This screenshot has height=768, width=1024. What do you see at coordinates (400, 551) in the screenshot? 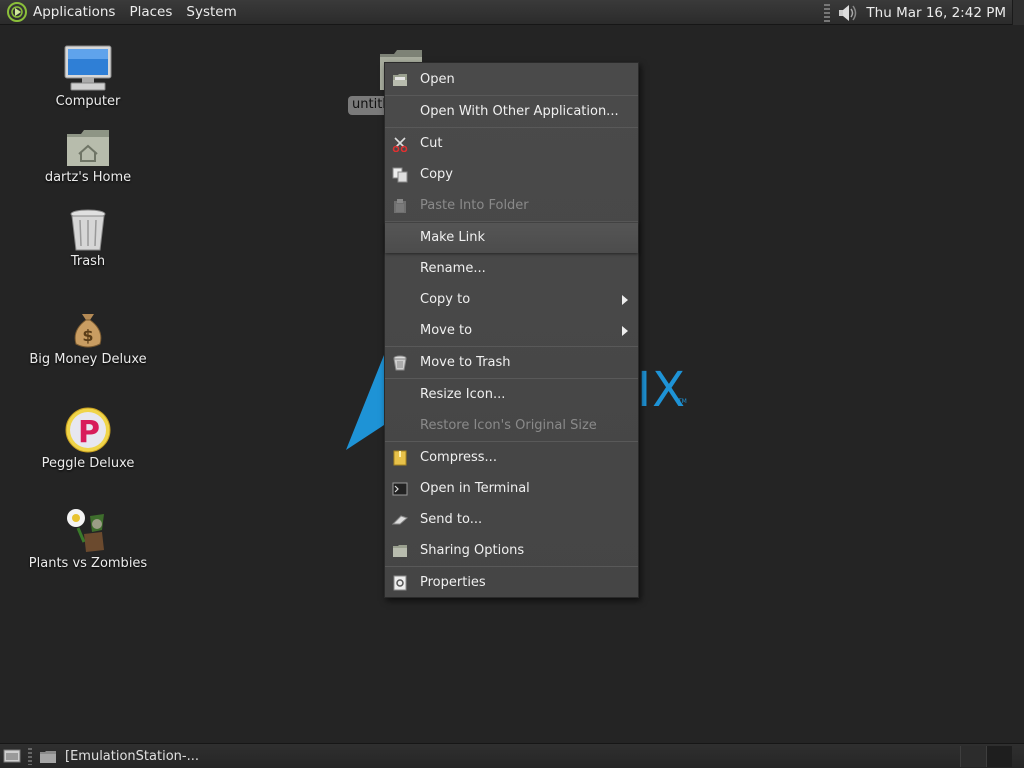
I see `shared-folder-icon` at bounding box center [400, 551].